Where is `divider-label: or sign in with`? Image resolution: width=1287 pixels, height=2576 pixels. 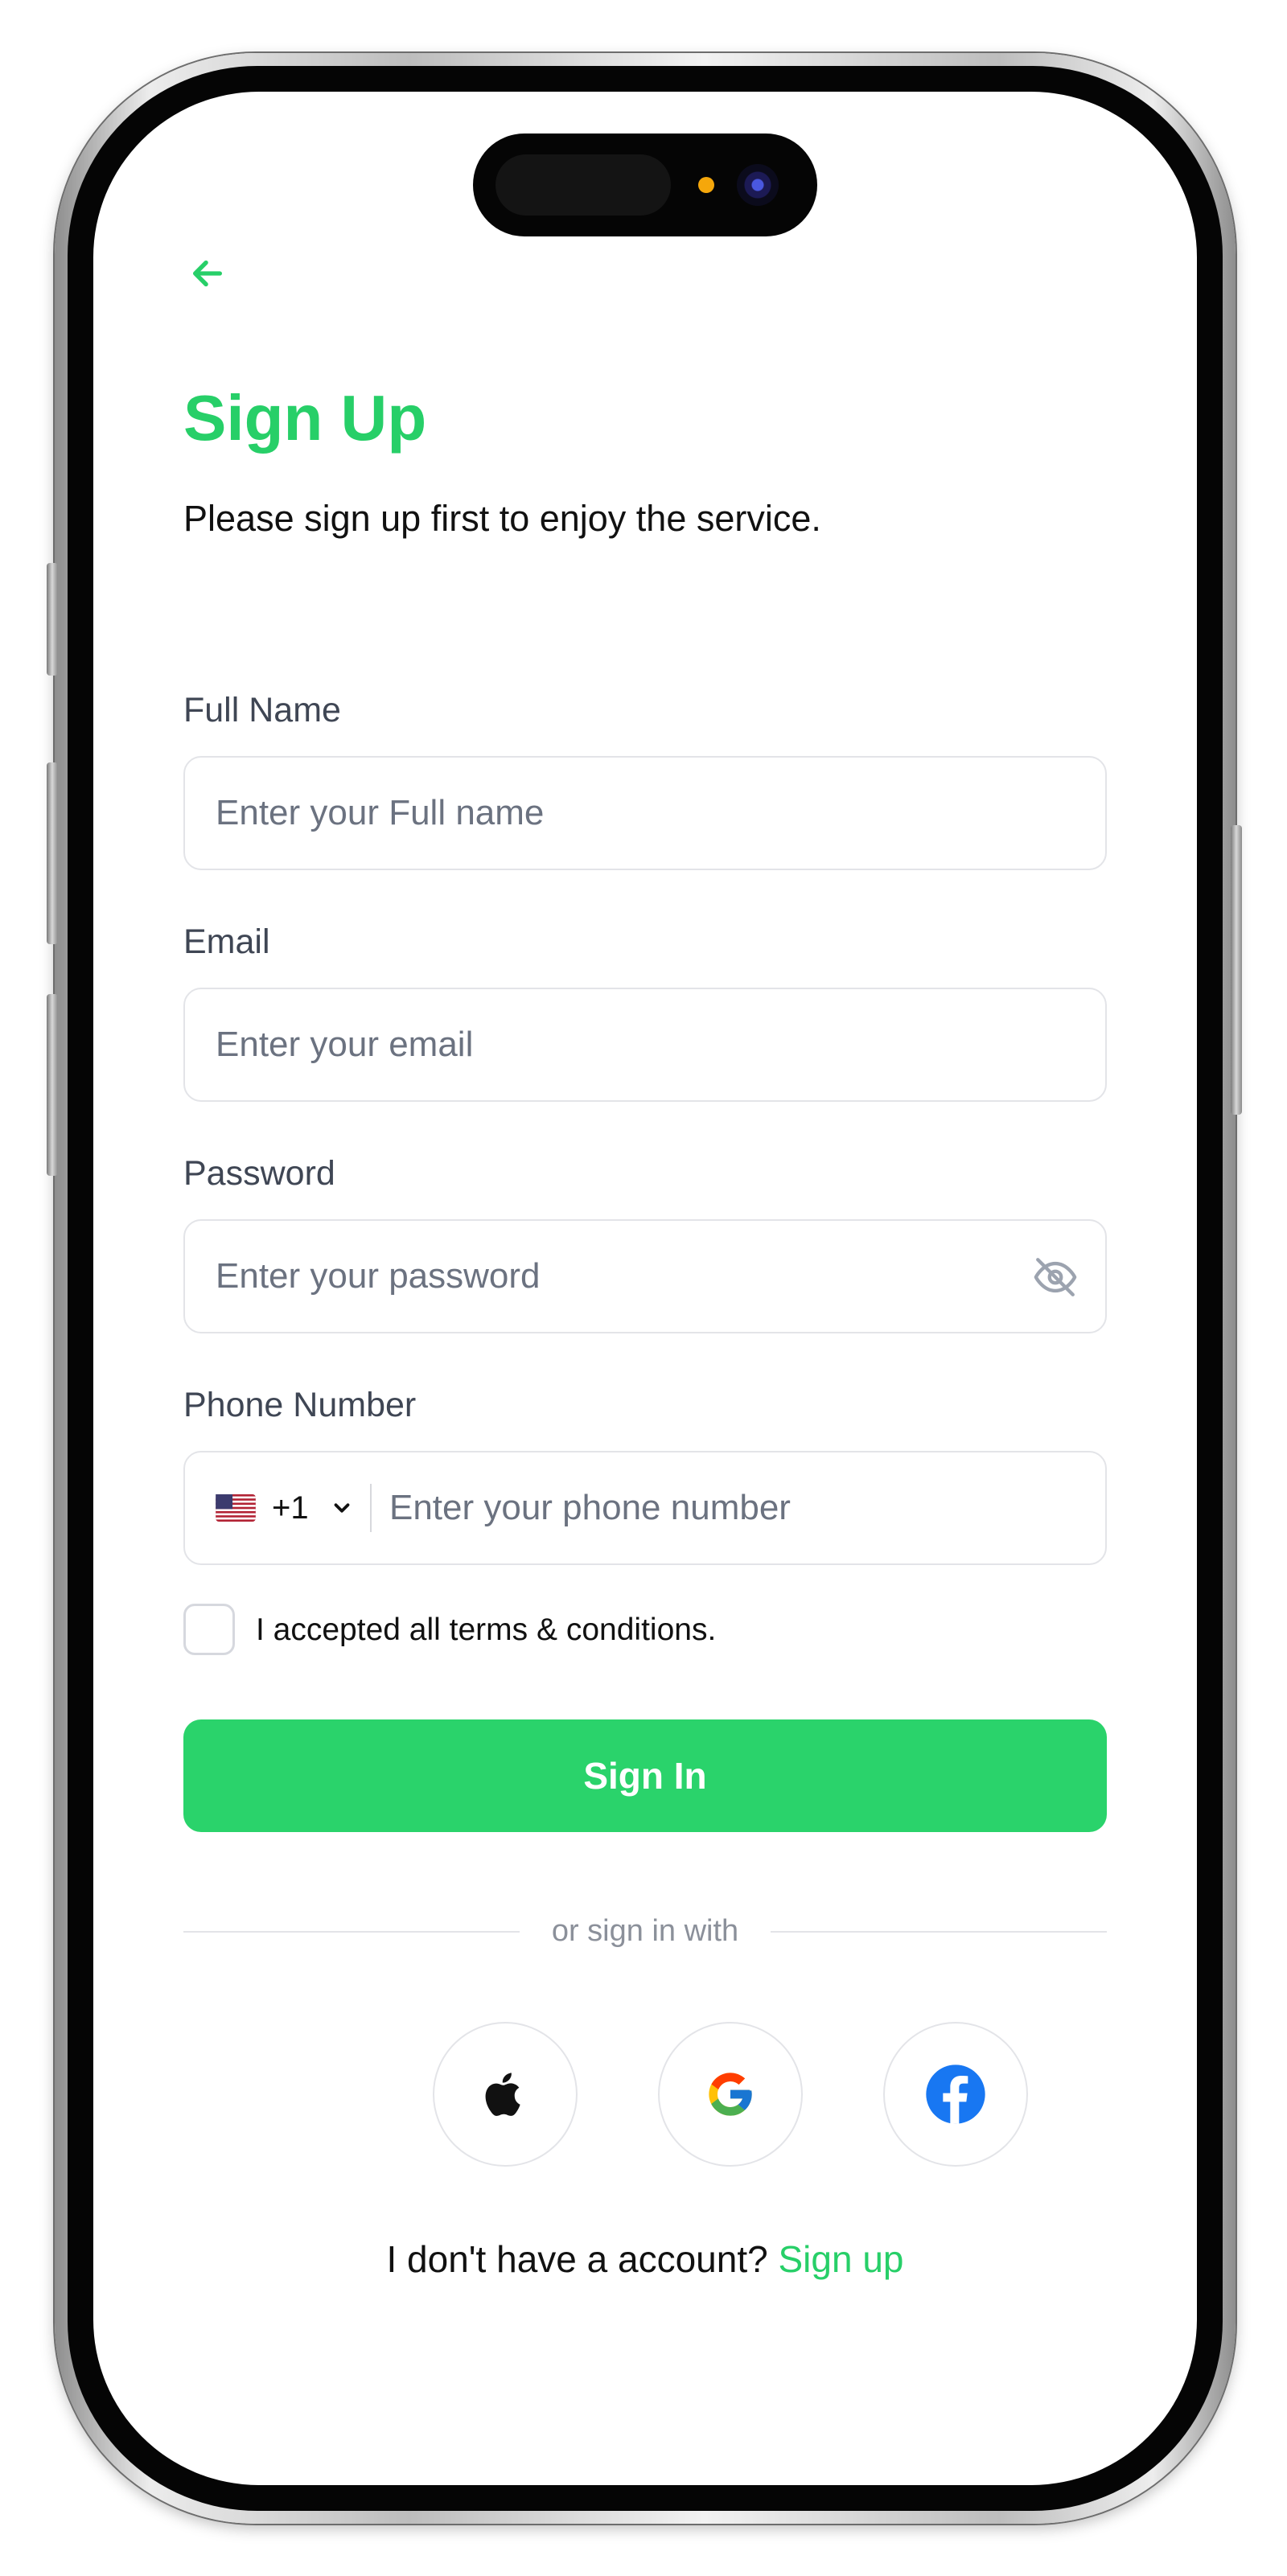
divider-label: or sign in with is located at coordinates (645, 1931).